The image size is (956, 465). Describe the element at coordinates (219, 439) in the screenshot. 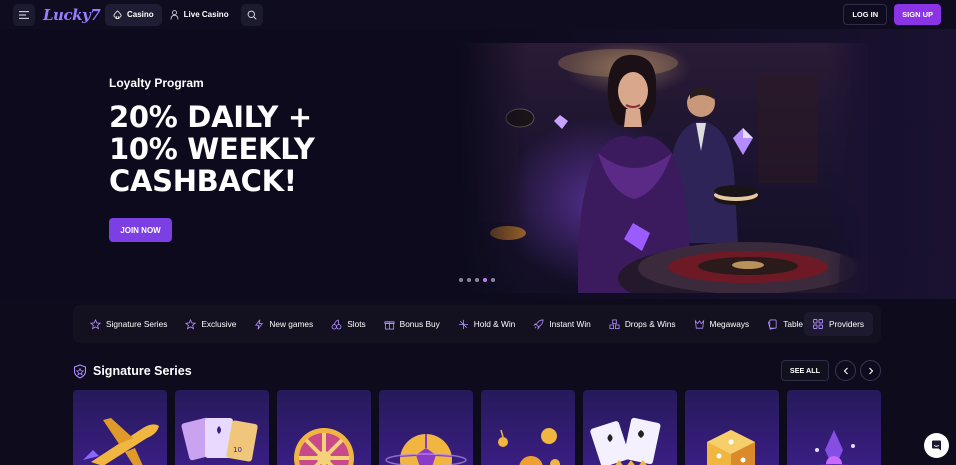

I see `playing-cards-icon: 10` at that location.